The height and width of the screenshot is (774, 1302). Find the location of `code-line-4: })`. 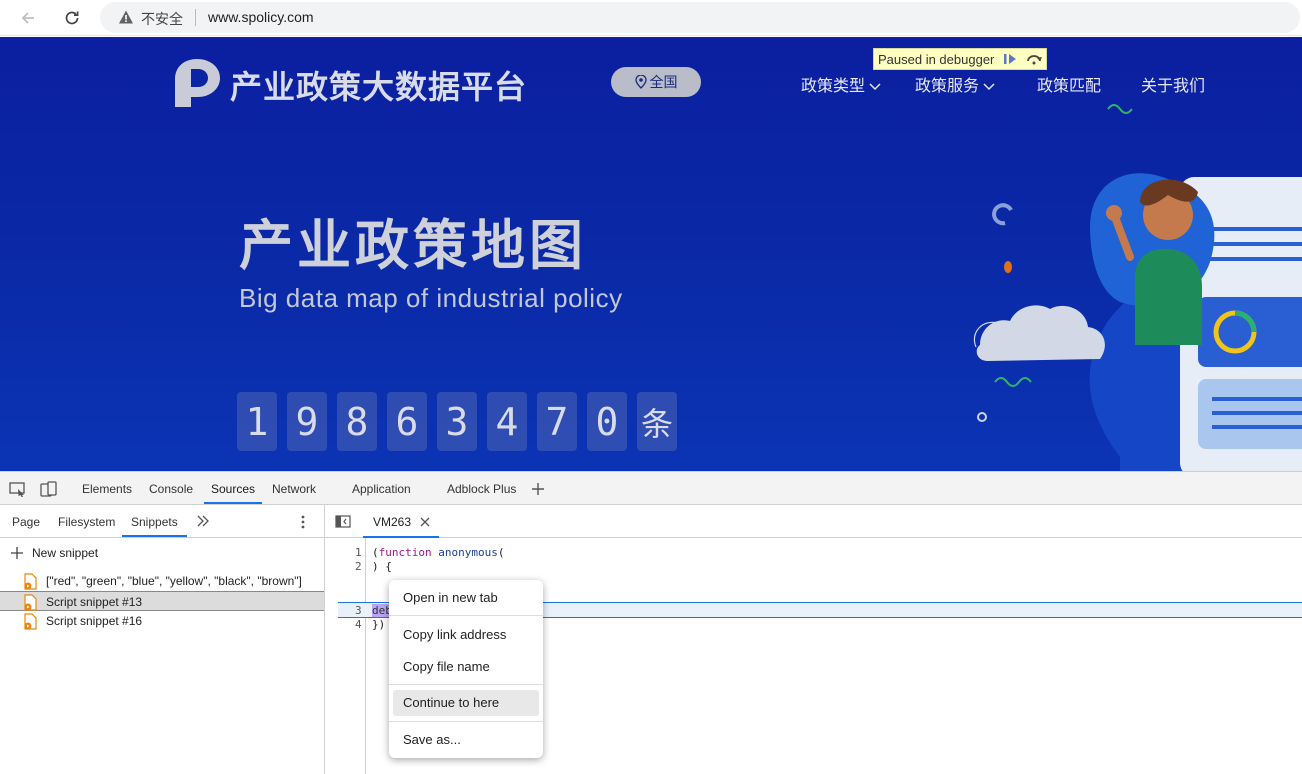

code-line-4: }) is located at coordinates (378, 624).